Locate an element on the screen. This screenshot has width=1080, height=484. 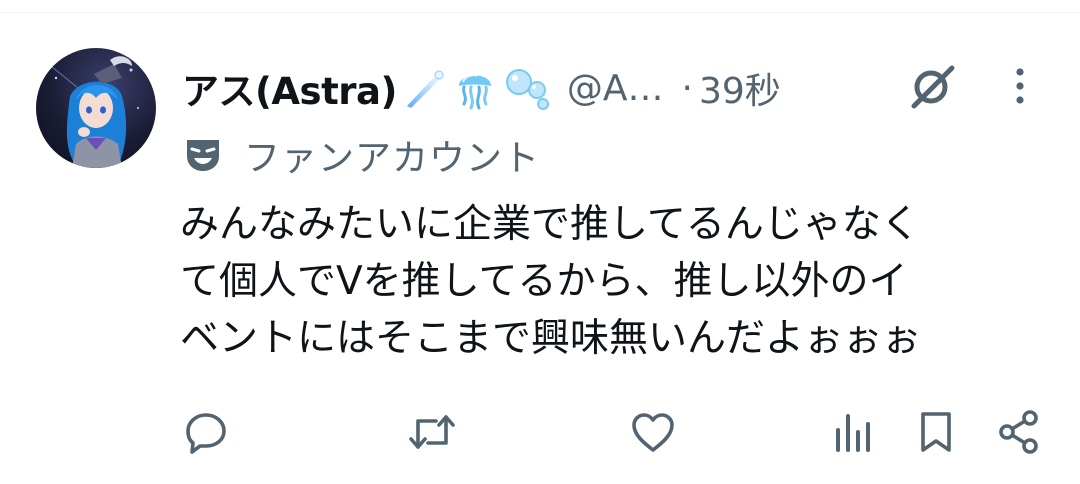
reply-button is located at coordinates (206, 432).